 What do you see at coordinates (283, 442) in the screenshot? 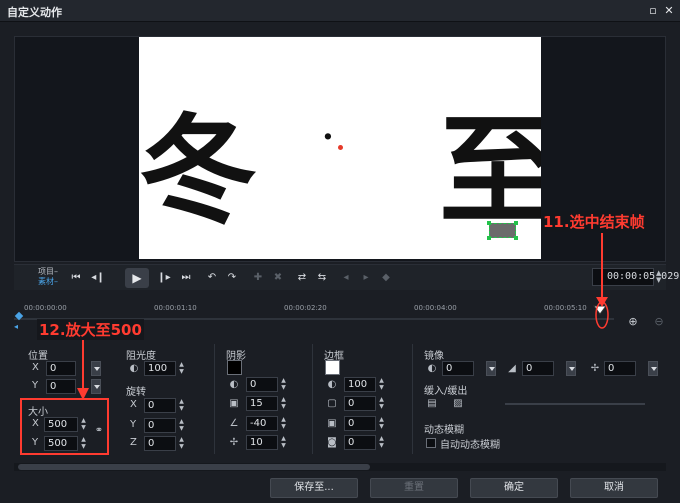
I see `shadow-distance-spinner: ▲ ▼` at bounding box center [283, 442].